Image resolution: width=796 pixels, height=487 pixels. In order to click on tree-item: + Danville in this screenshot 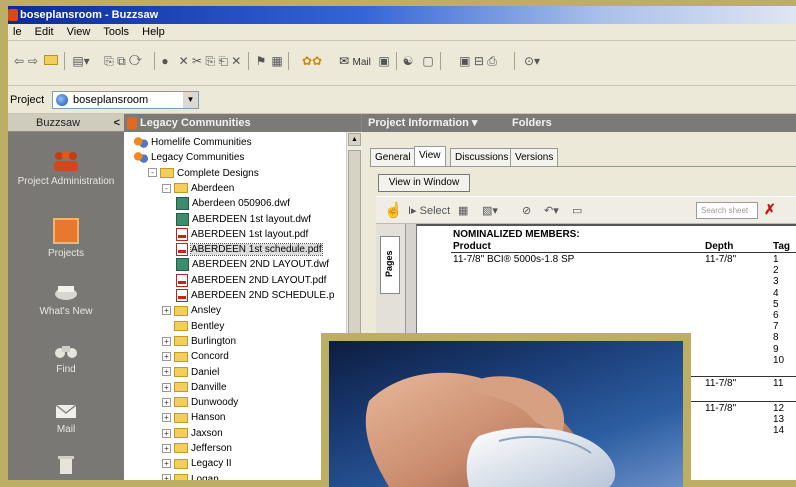, I will do `click(194, 387)`.